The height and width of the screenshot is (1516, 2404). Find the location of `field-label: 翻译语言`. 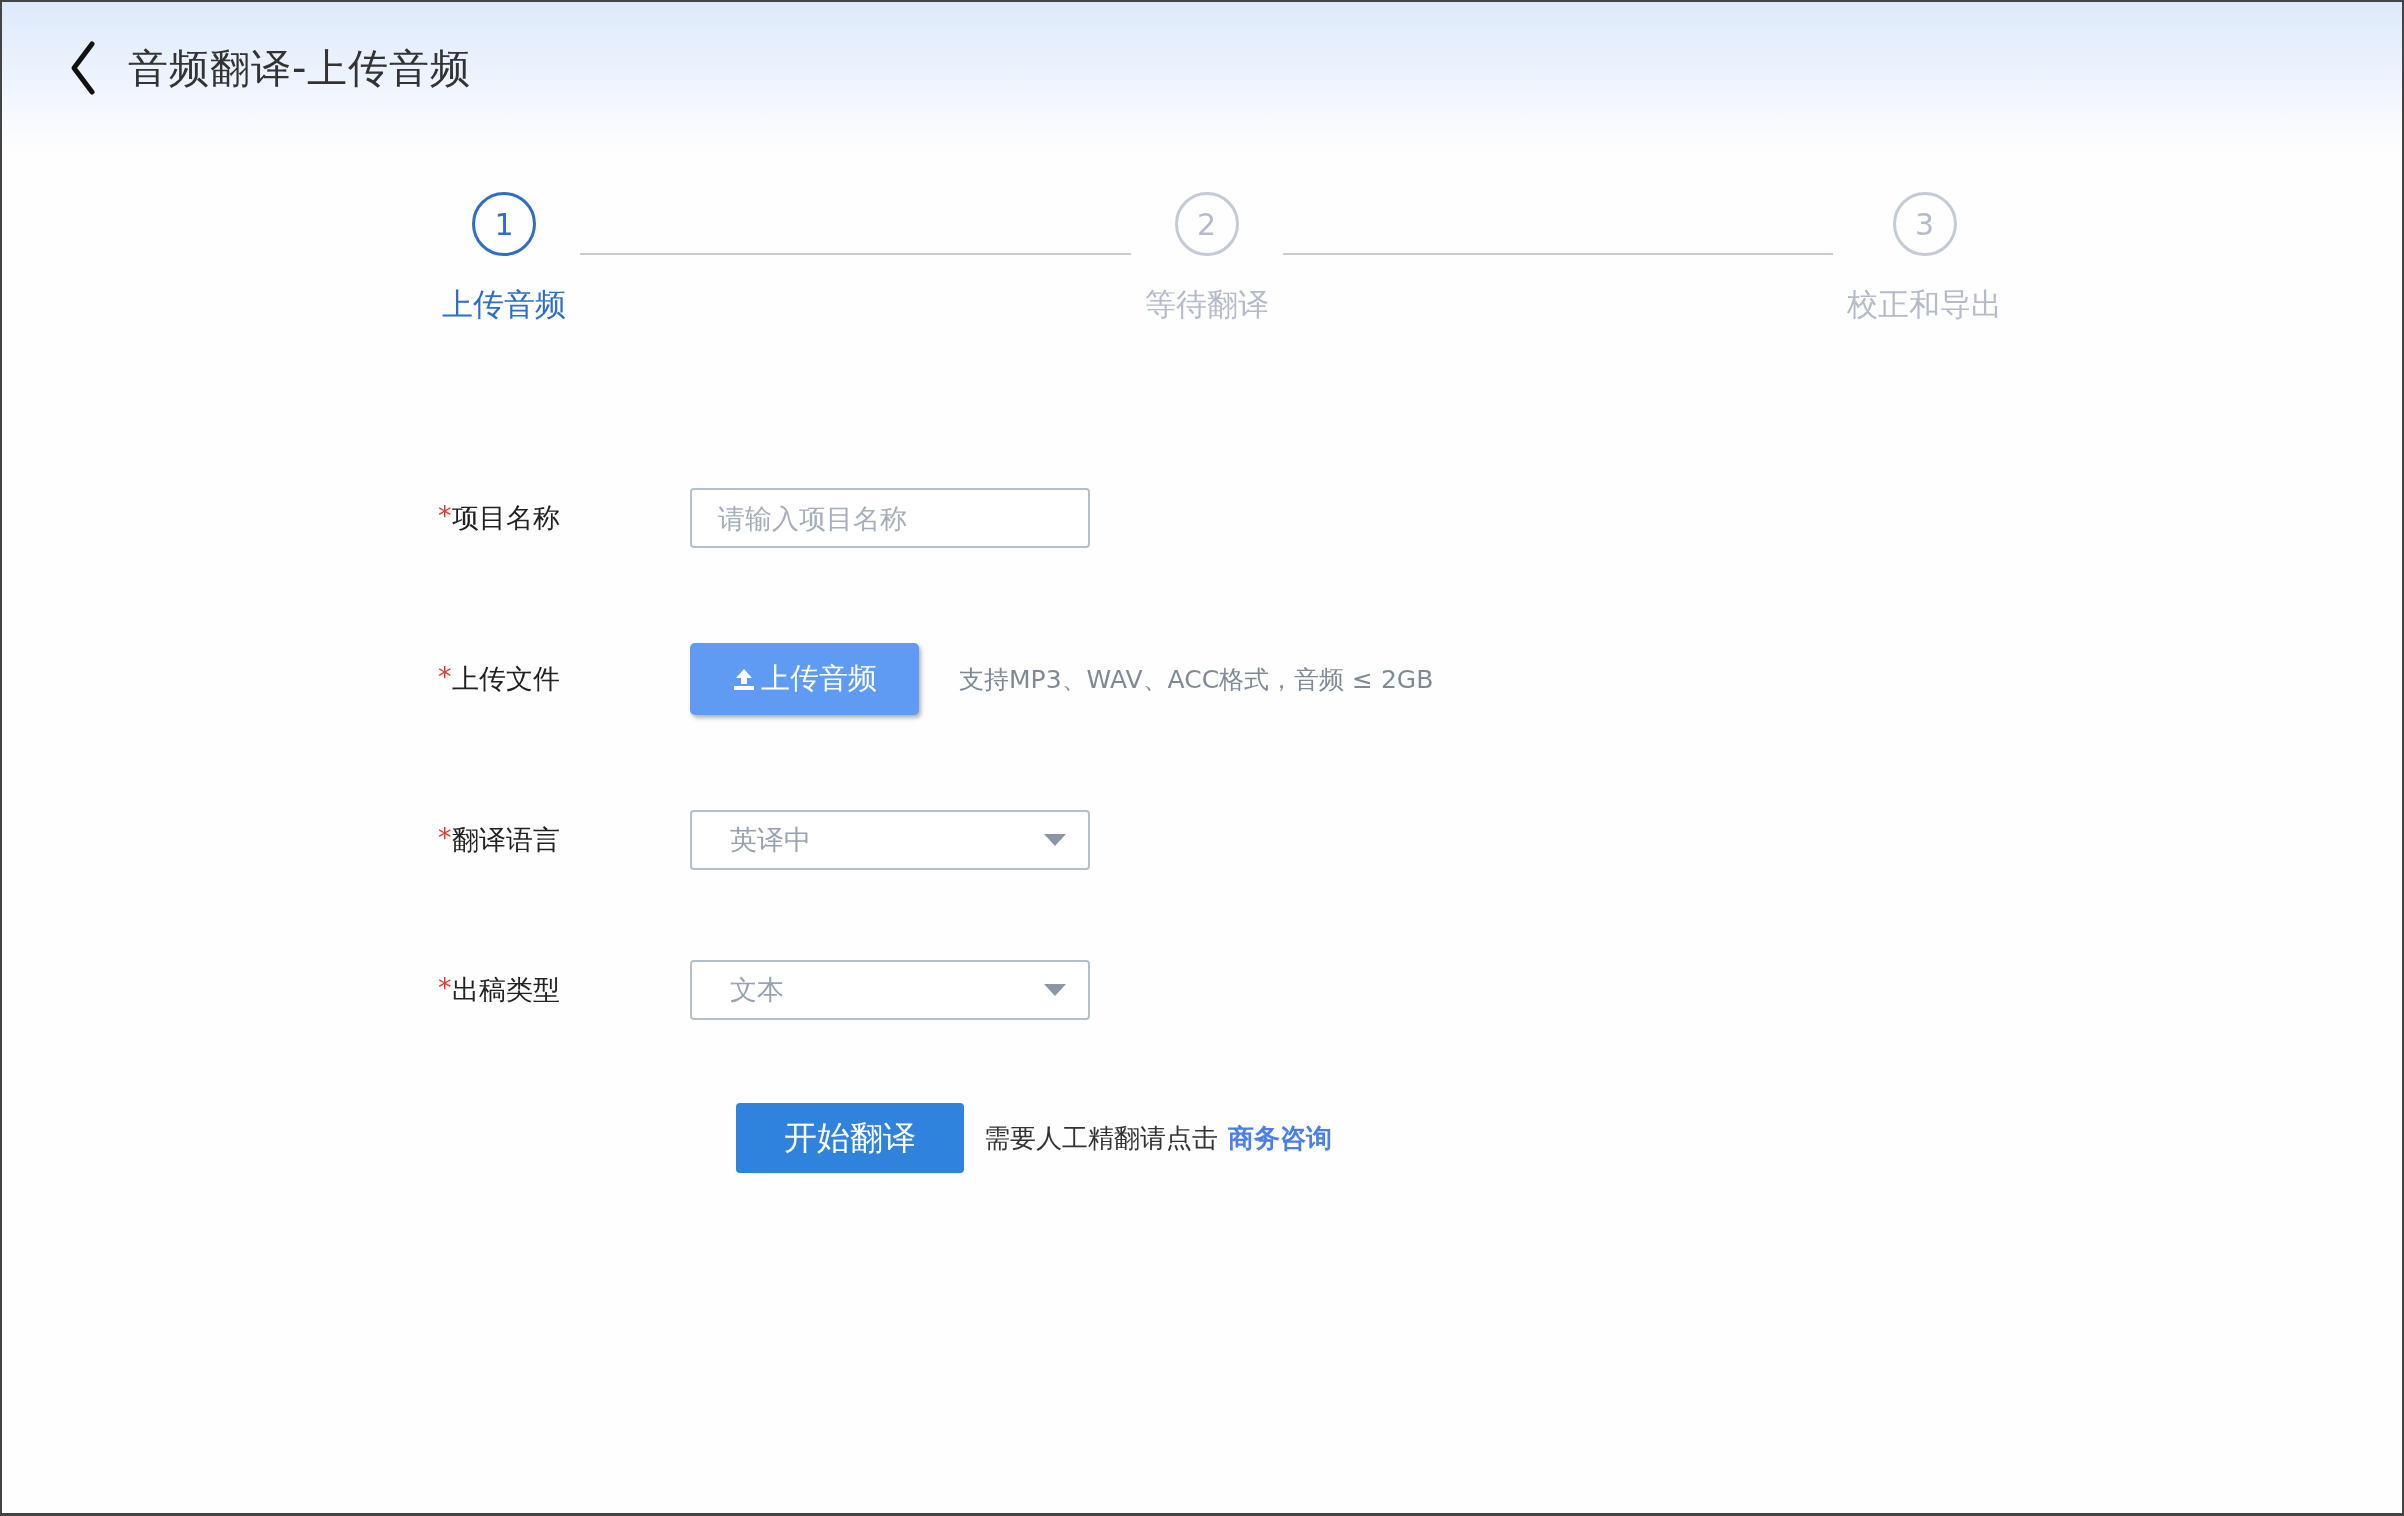

field-label: 翻译语言 is located at coordinates (505, 840).